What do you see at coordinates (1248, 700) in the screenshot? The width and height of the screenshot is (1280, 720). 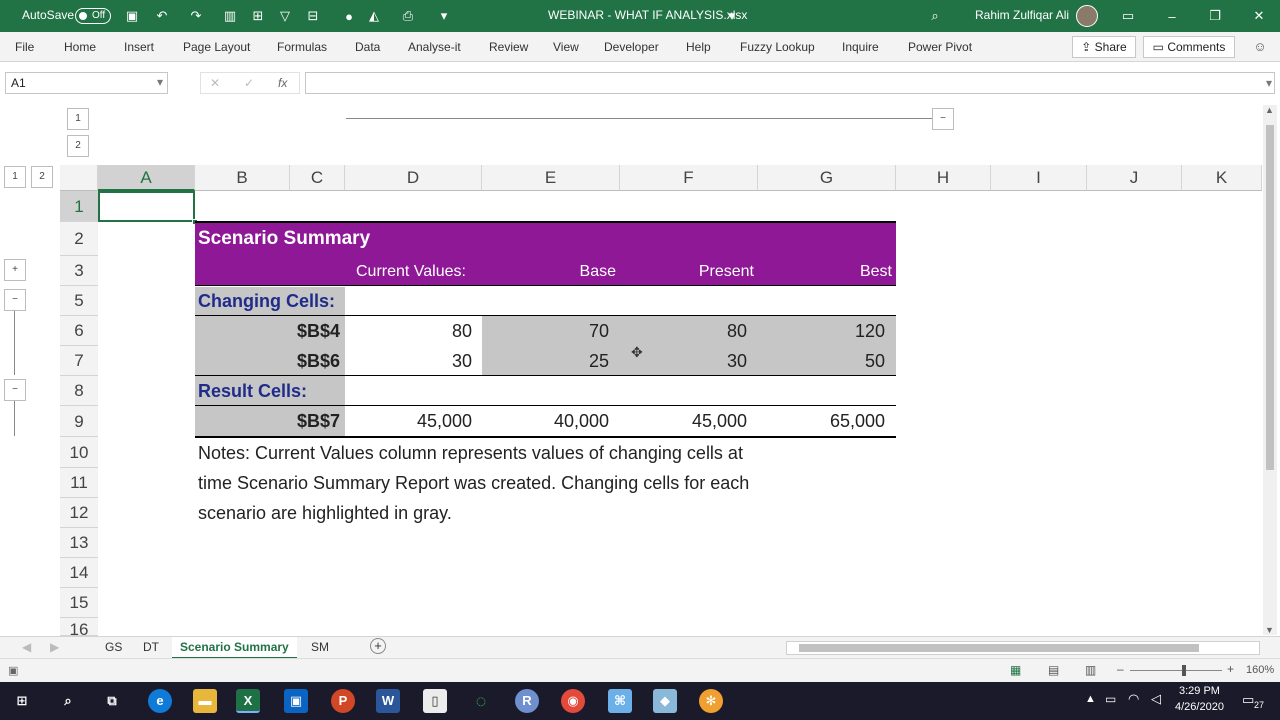 I see `notification-icon: ▭` at bounding box center [1248, 700].